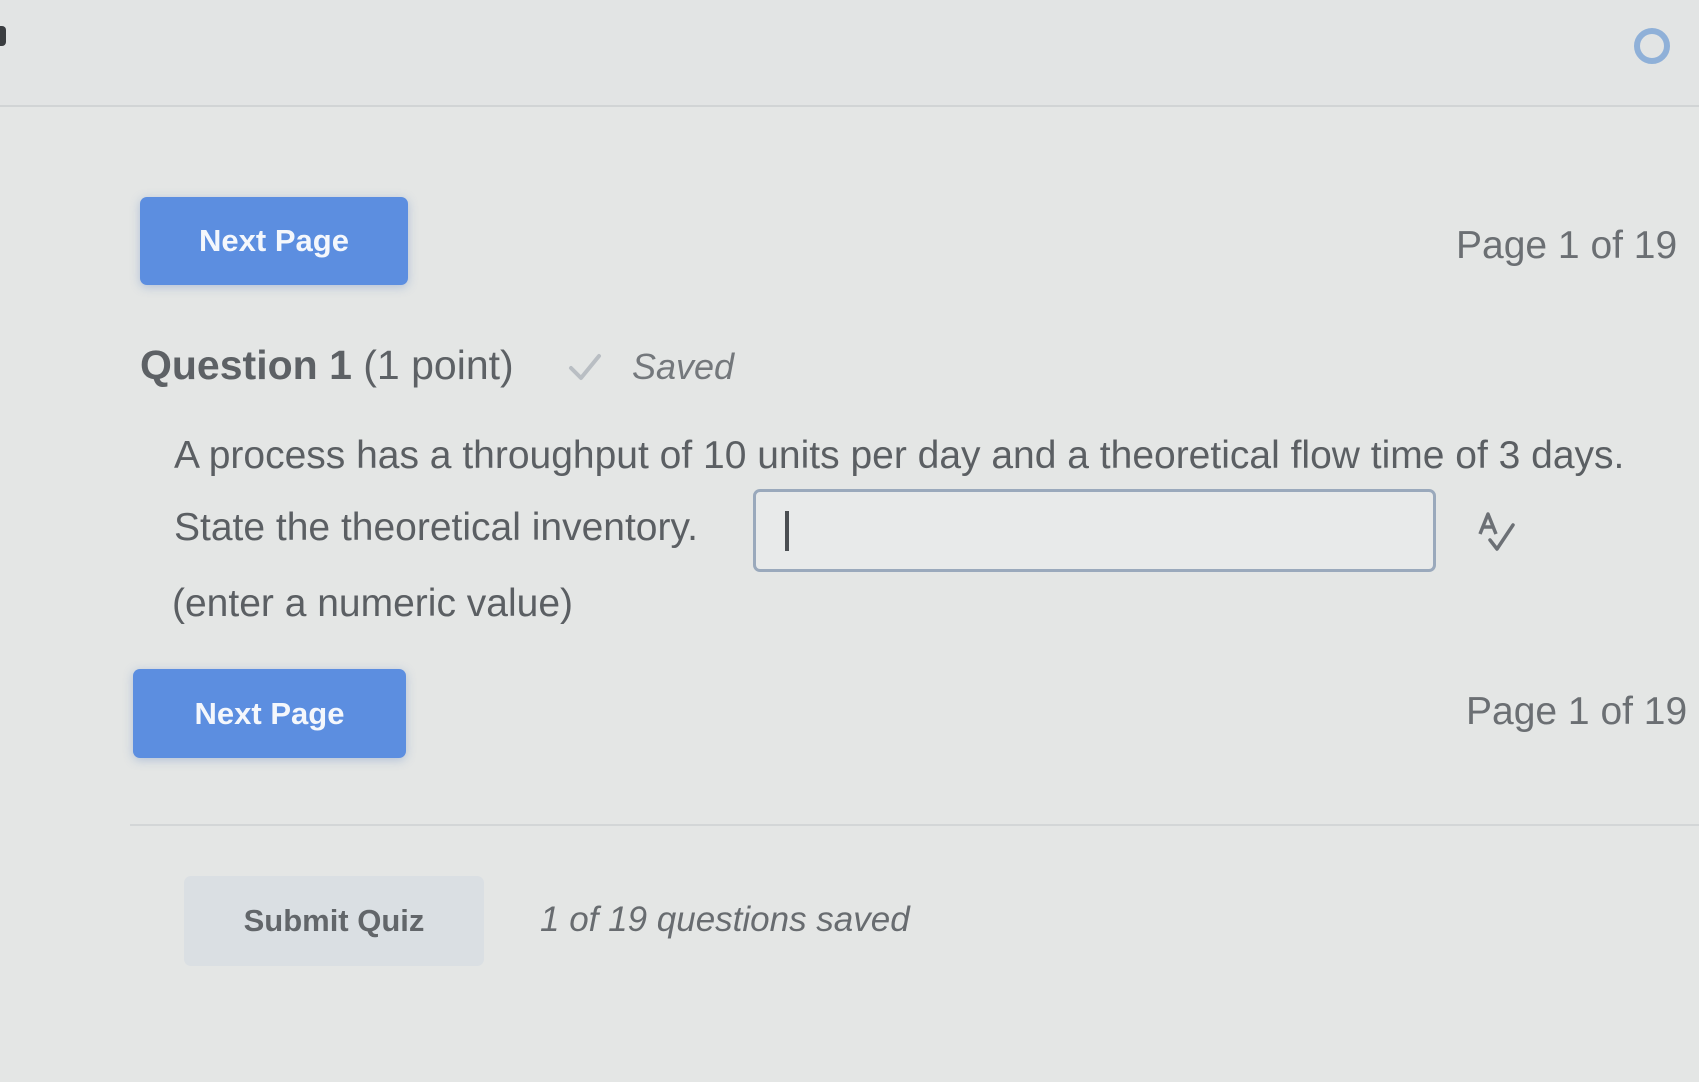 The height and width of the screenshot is (1082, 1699). Describe the element at coordinates (373, 603) in the screenshot. I see `answer-hint: (enter a numeric value)` at that location.